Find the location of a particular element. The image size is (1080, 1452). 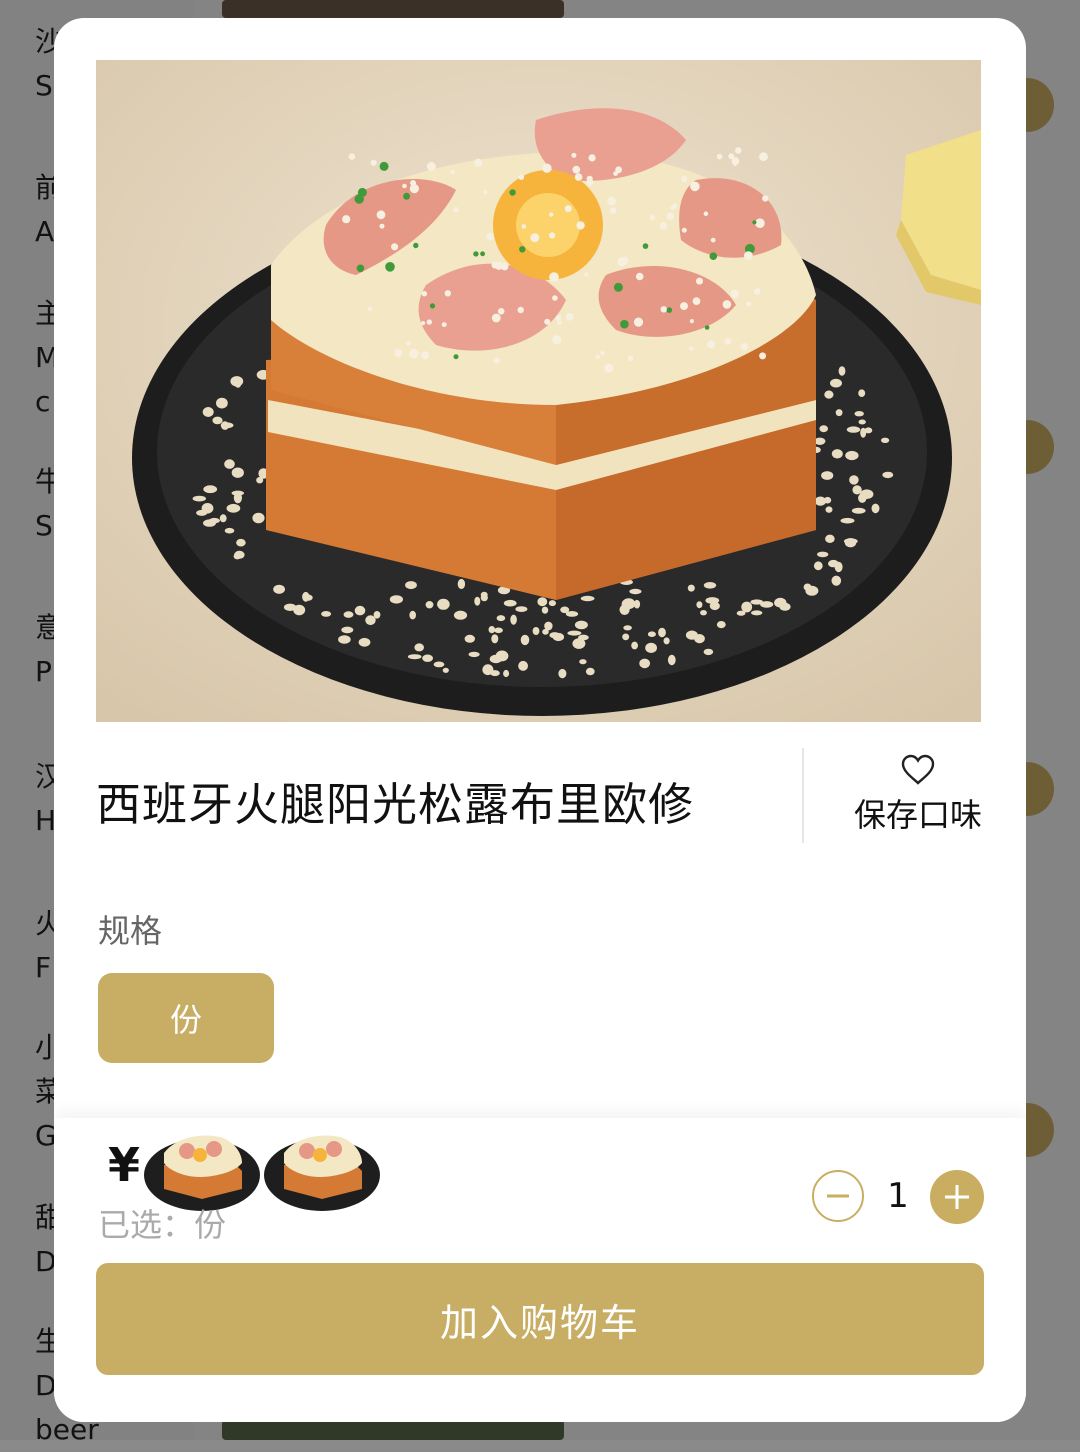

dish-thumbnail-icon is located at coordinates (322, 1173).